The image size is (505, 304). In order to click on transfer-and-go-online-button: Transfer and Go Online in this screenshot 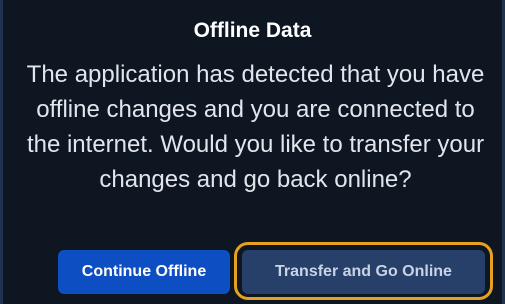, I will do `click(363, 272)`.